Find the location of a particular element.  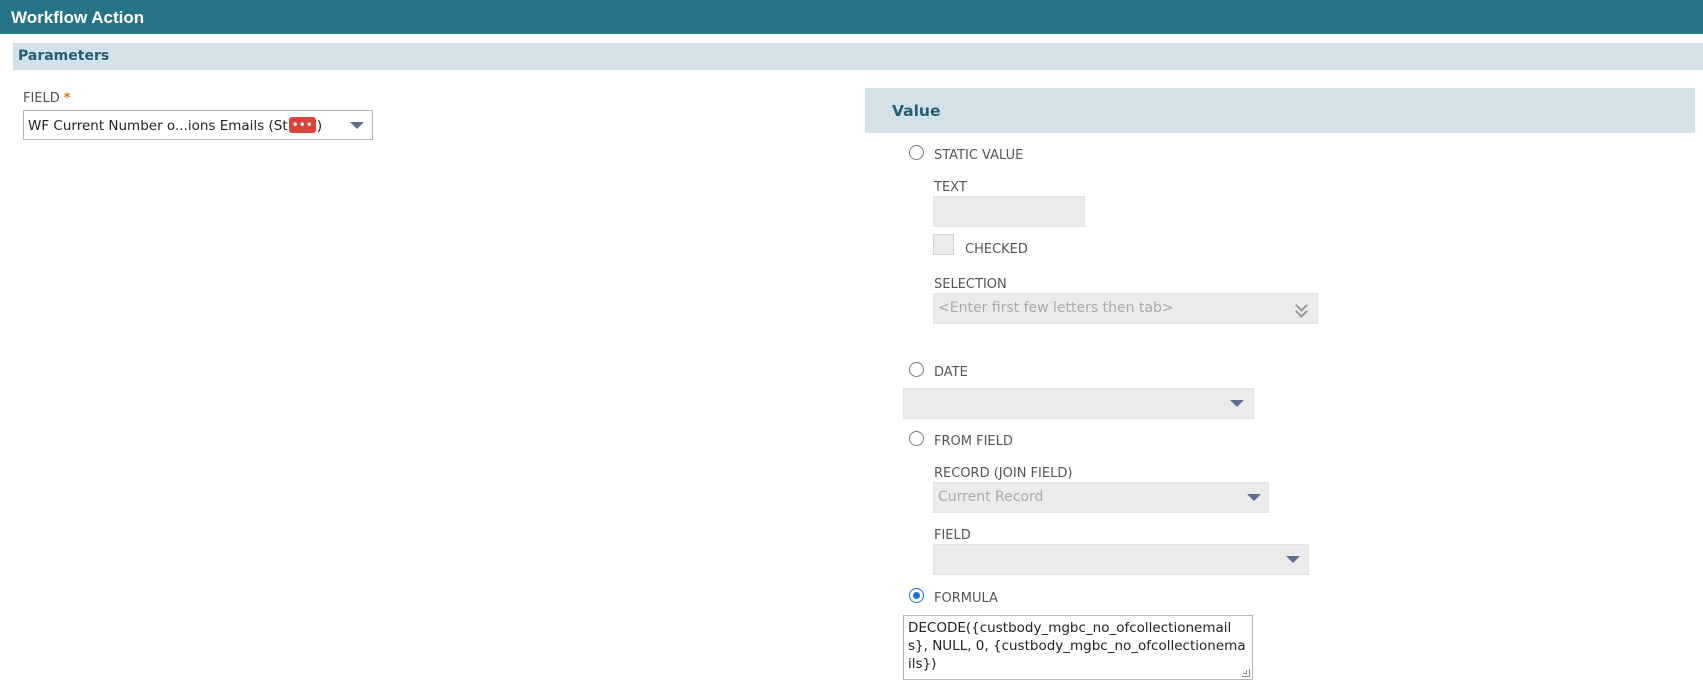

record-join-field-value: Current Record is located at coordinates (991, 497).